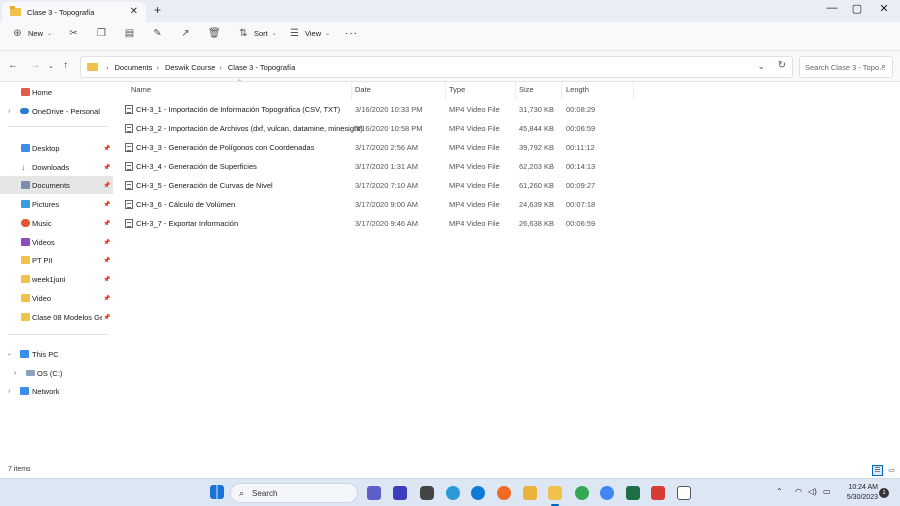  I want to click on breadcrumb-deswik-course: Deswik Course, so click(190, 67).